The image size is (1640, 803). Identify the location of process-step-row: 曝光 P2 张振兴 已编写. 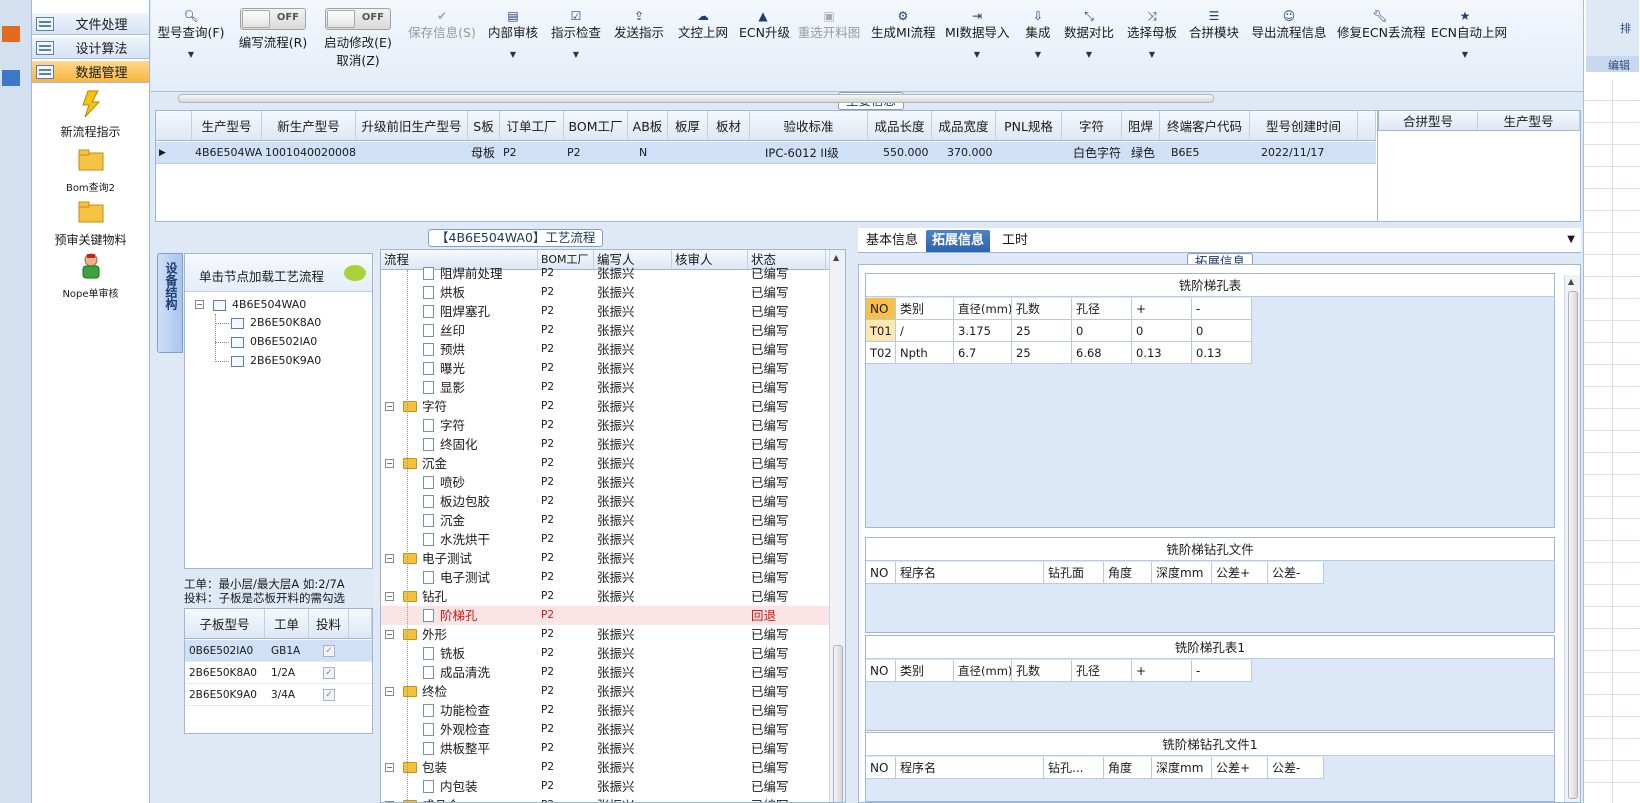
(606, 368).